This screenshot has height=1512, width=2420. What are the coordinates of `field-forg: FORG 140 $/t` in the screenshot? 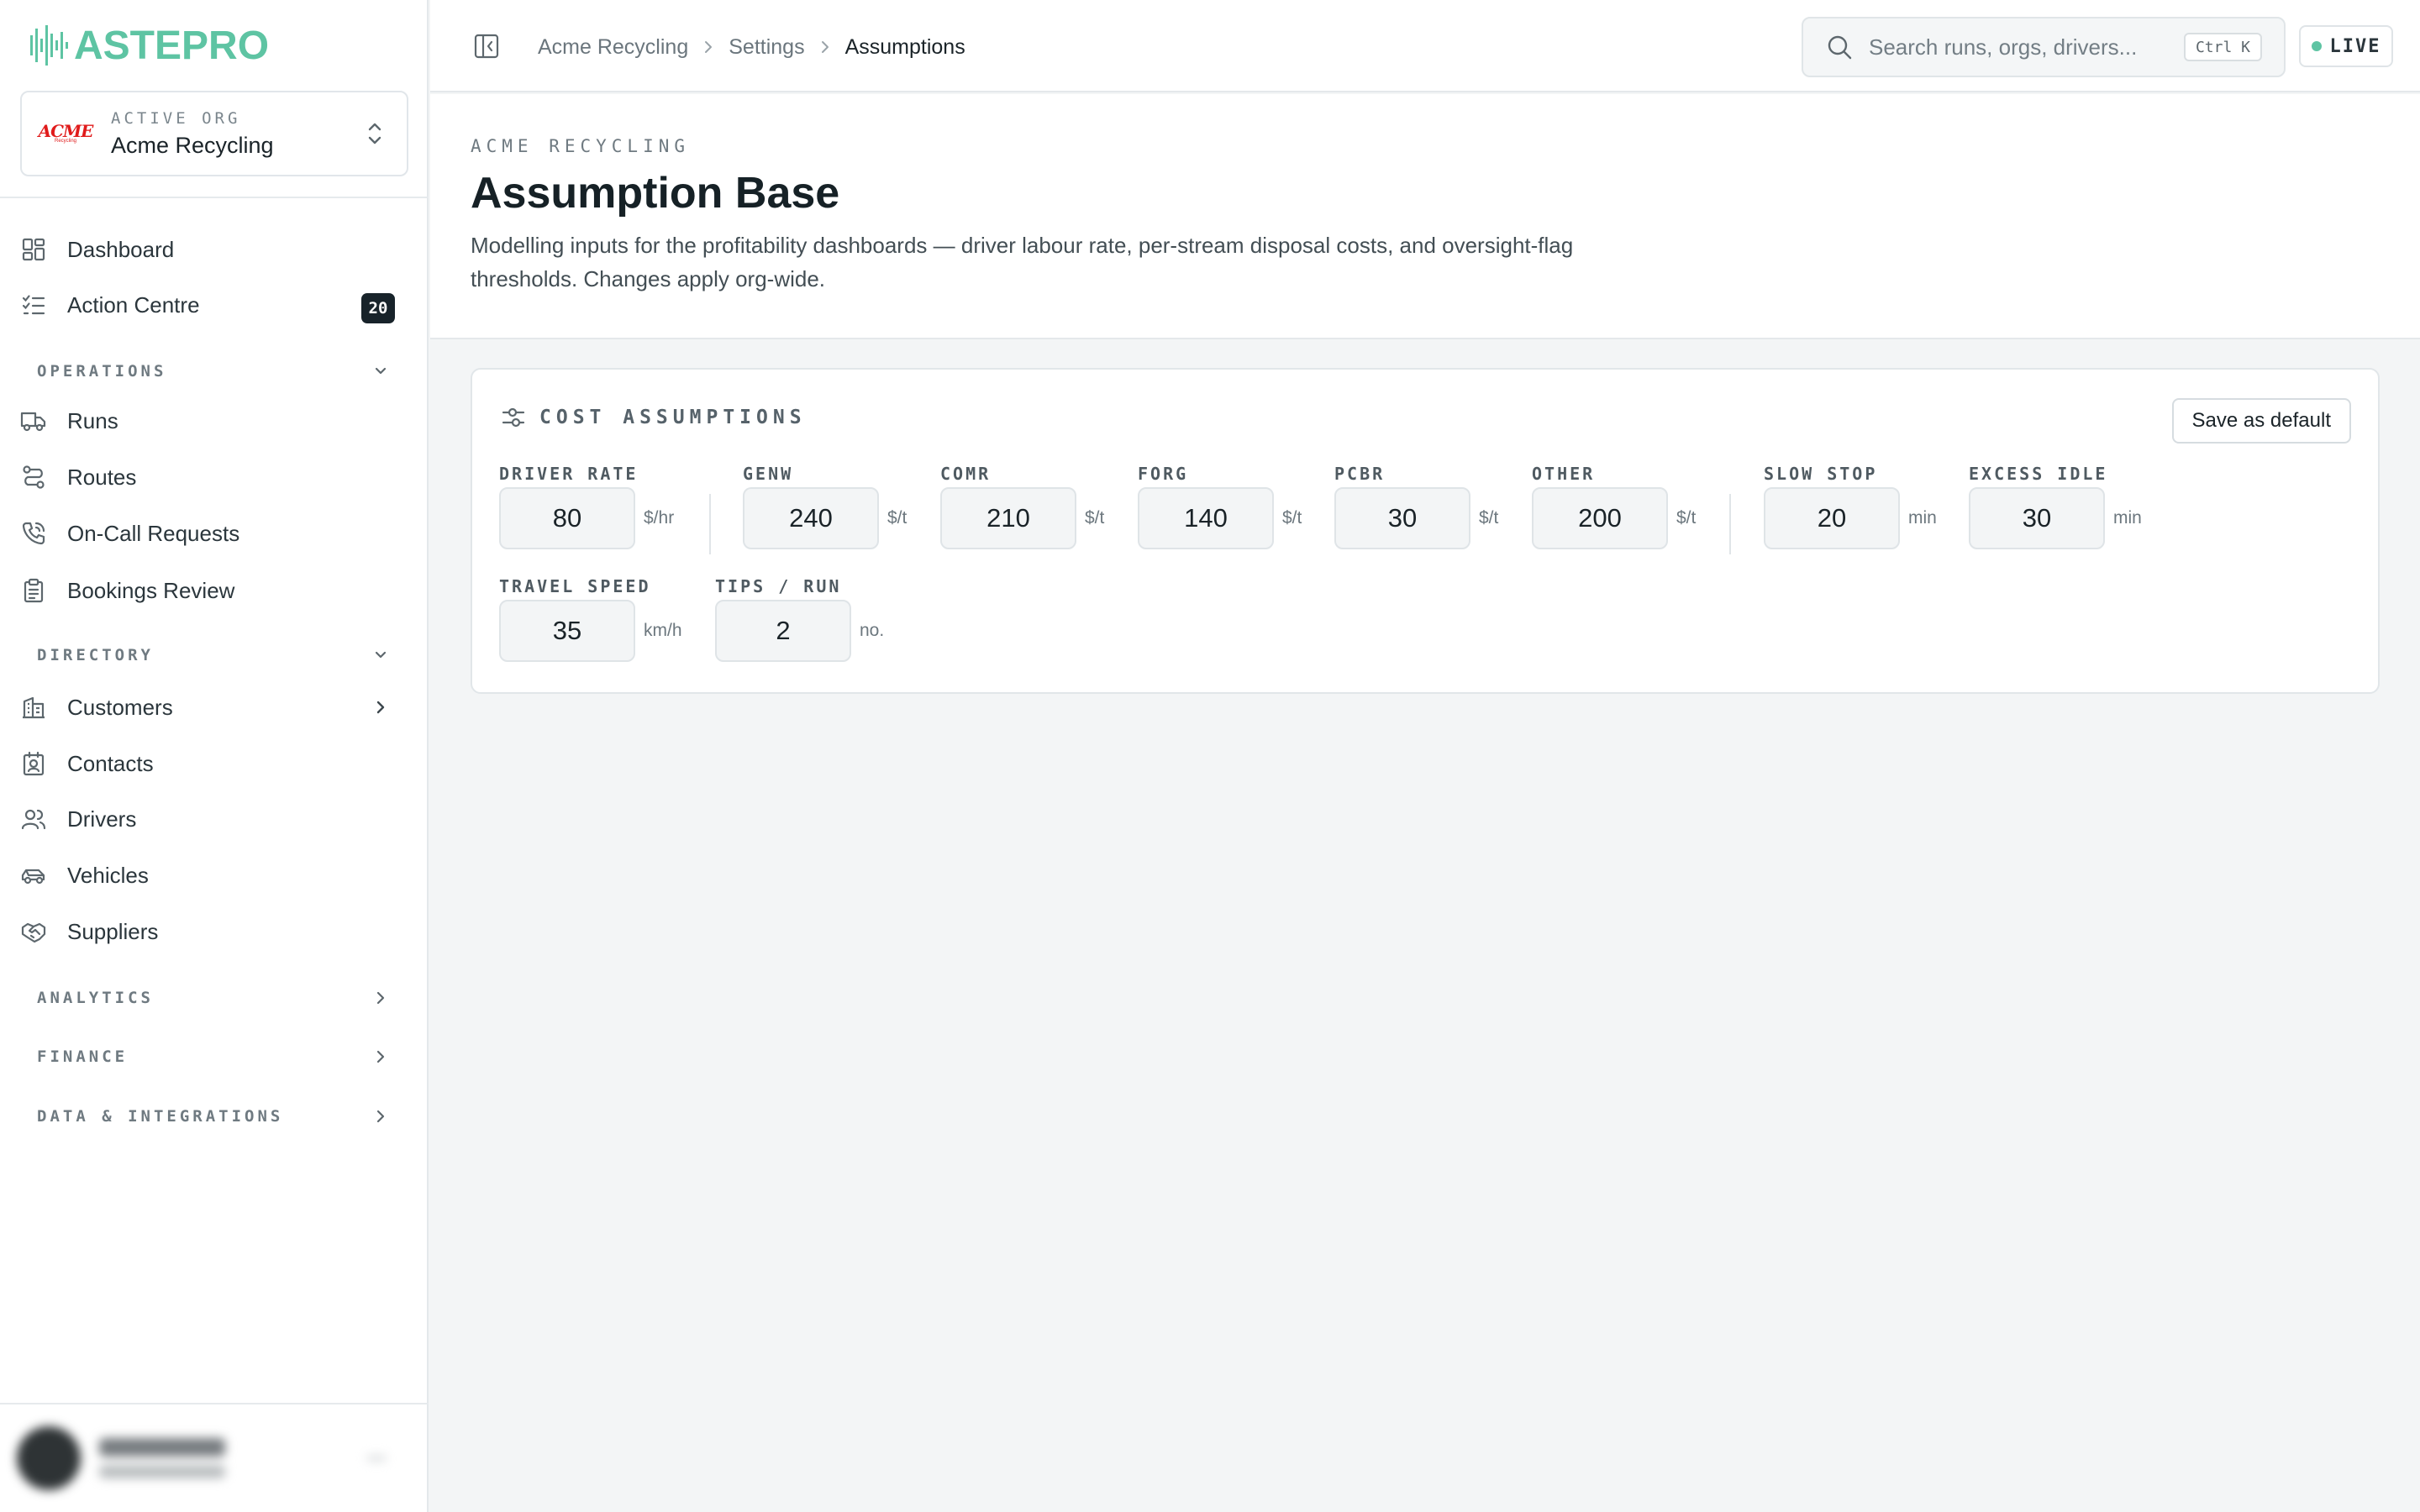 It's located at (1220, 506).